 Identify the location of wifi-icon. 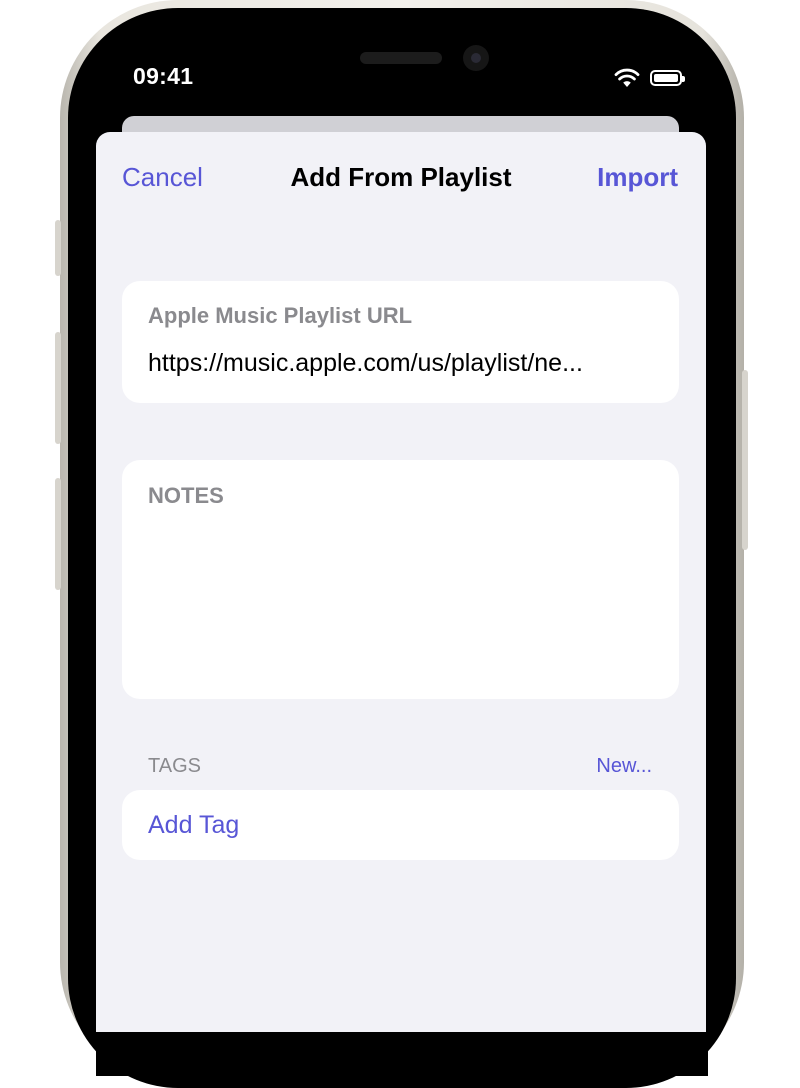
(627, 77).